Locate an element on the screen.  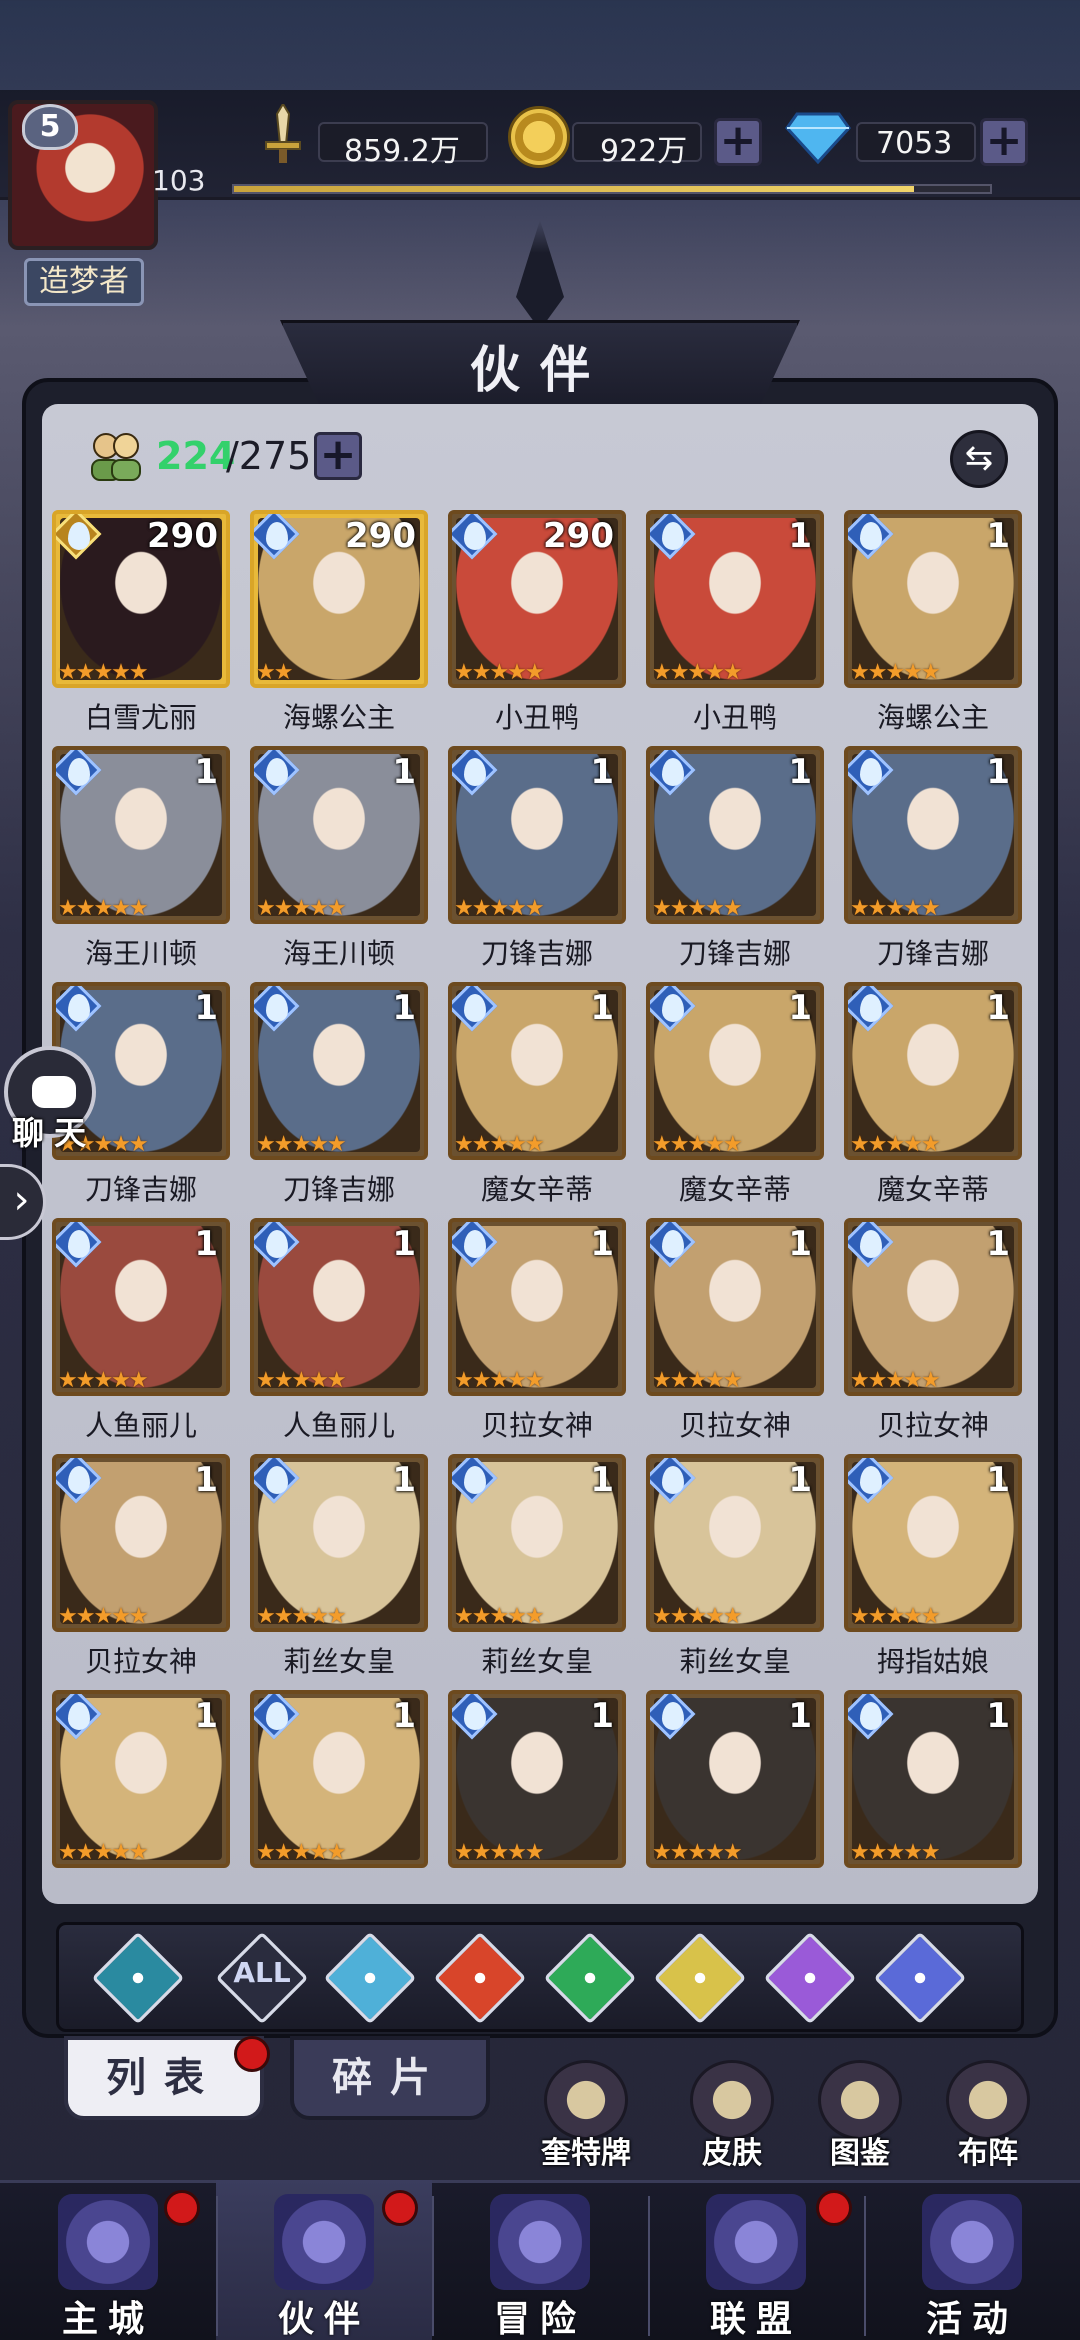
tab-fragments: 碎片 is located at coordinates (390, 2078).